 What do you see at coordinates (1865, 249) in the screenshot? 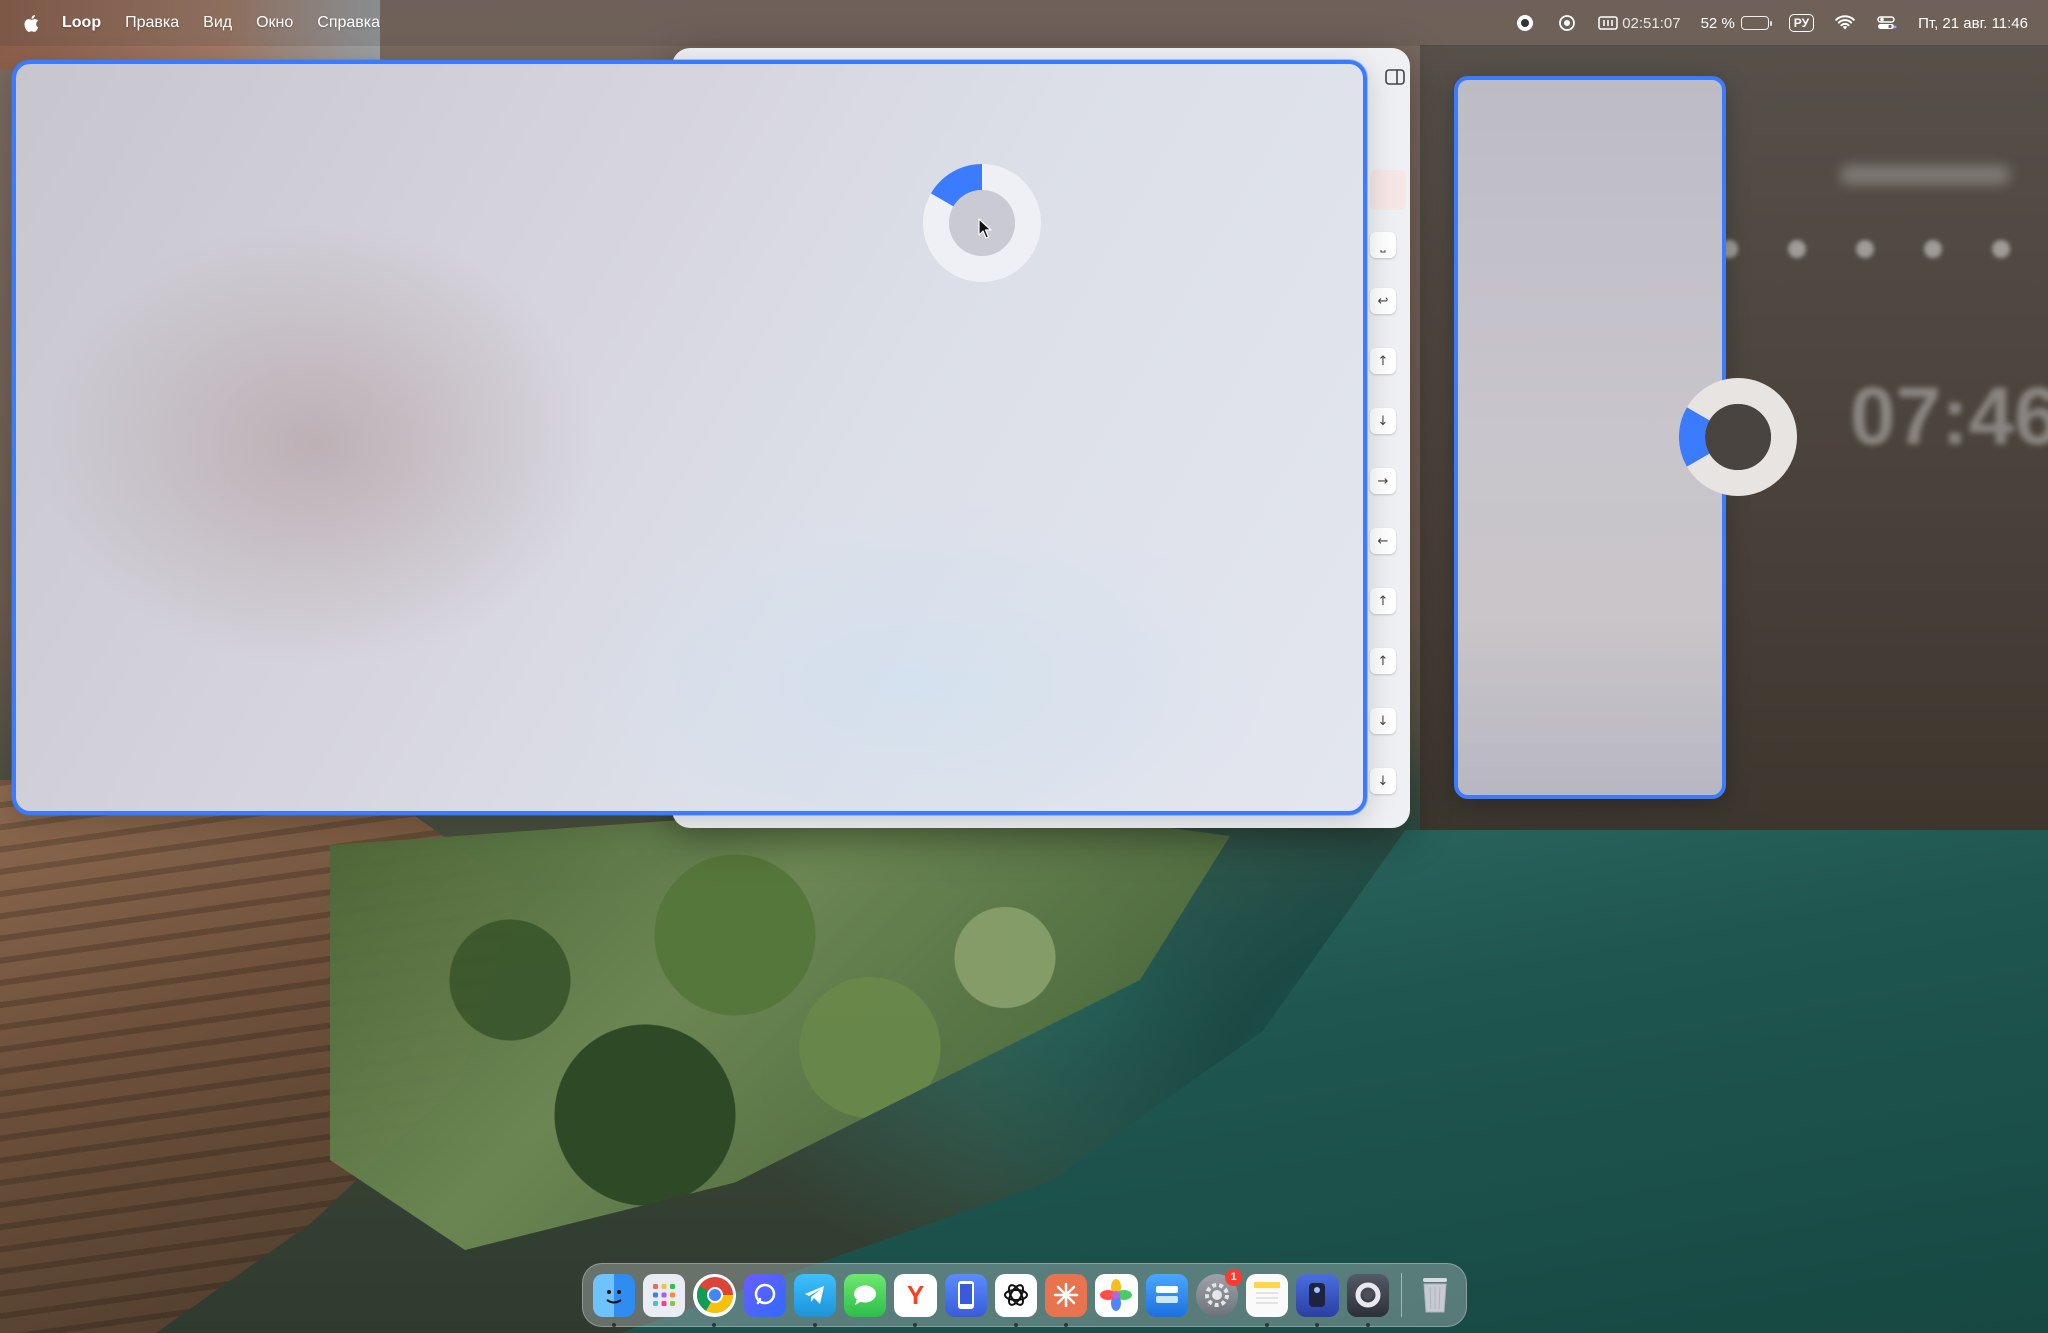
I see `blurred-dots` at bounding box center [1865, 249].